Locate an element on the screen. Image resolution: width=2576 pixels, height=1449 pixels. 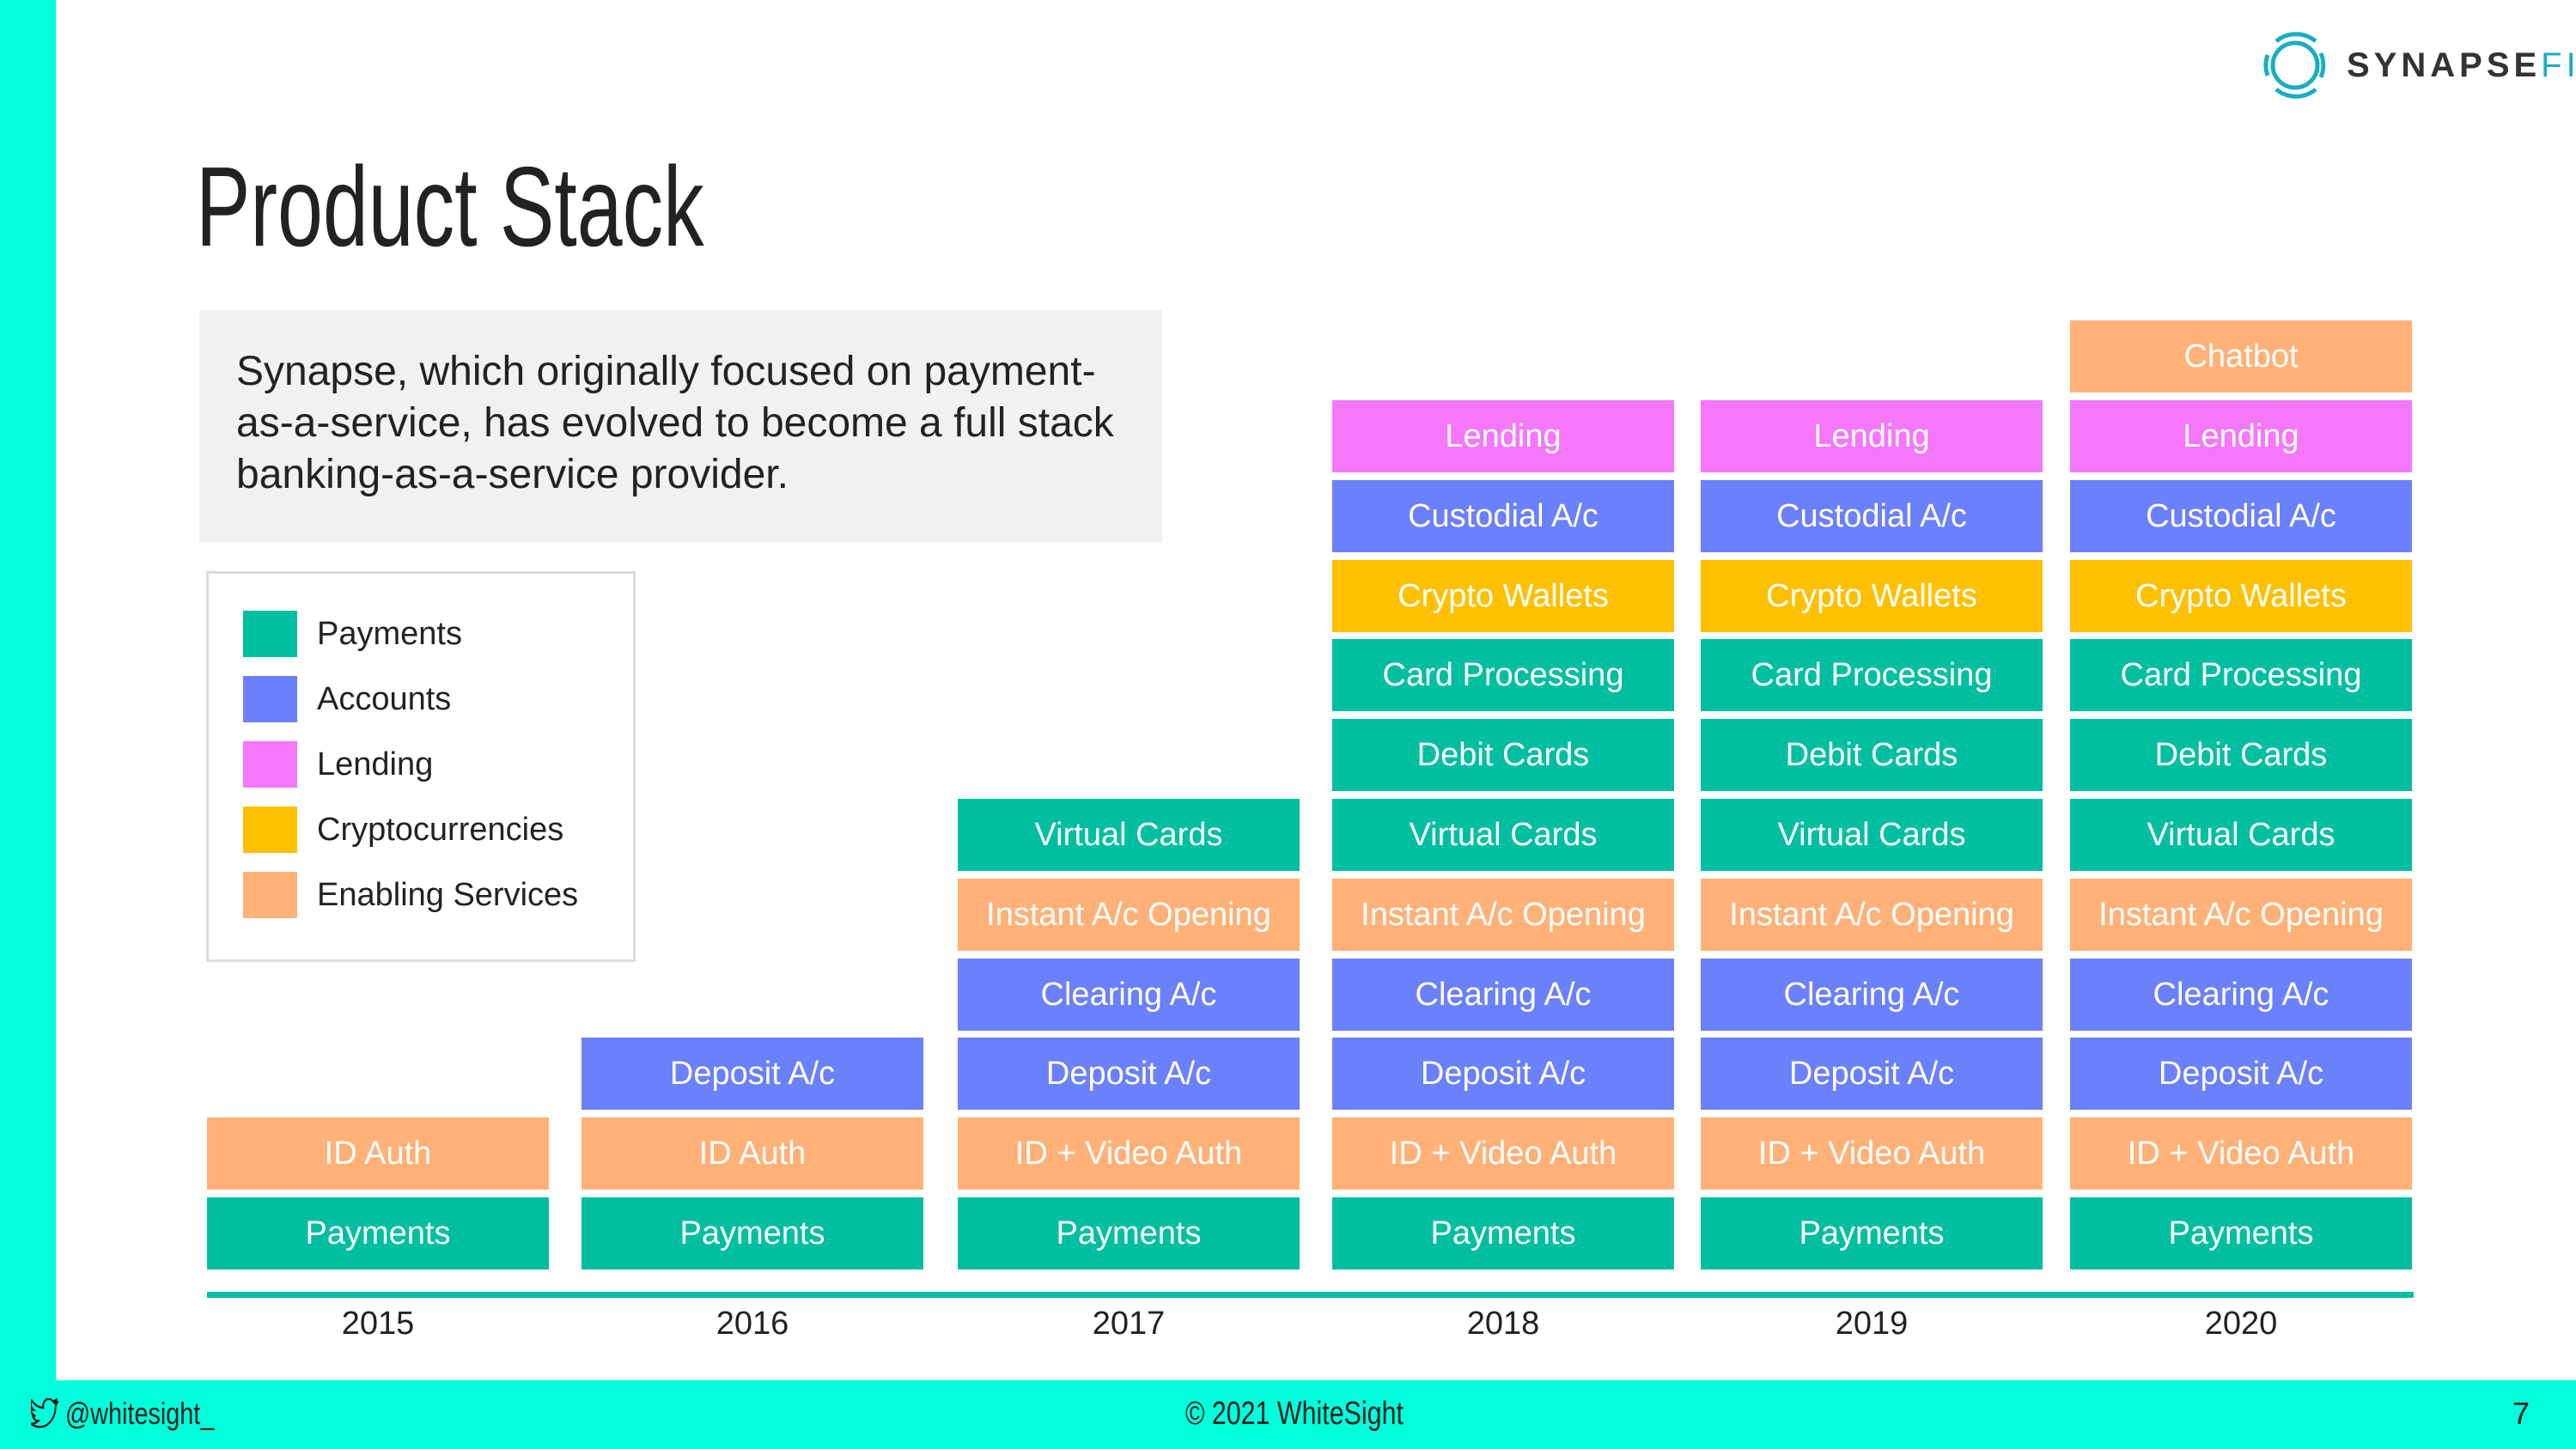
twitter-handle-text: @whitesight_ is located at coordinates (140, 1413).